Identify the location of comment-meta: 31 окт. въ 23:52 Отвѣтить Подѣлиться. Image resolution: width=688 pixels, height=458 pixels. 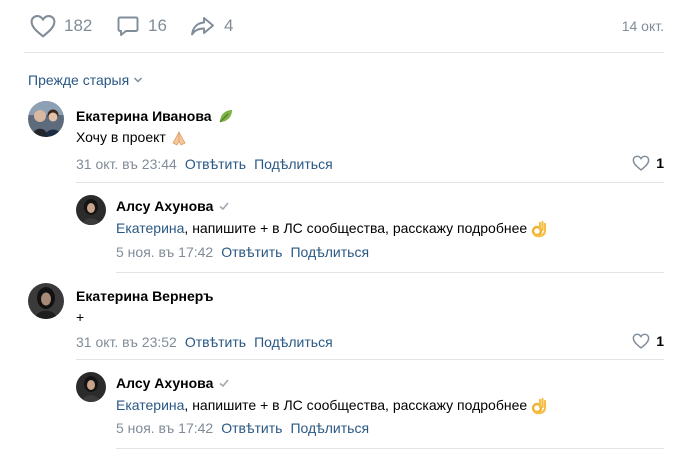
(204, 342).